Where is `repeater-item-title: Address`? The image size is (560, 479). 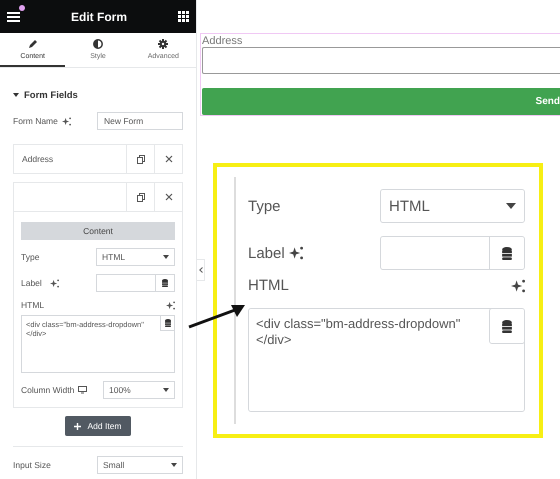
repeater-item-title: Address is located at coordinates (38, 159).